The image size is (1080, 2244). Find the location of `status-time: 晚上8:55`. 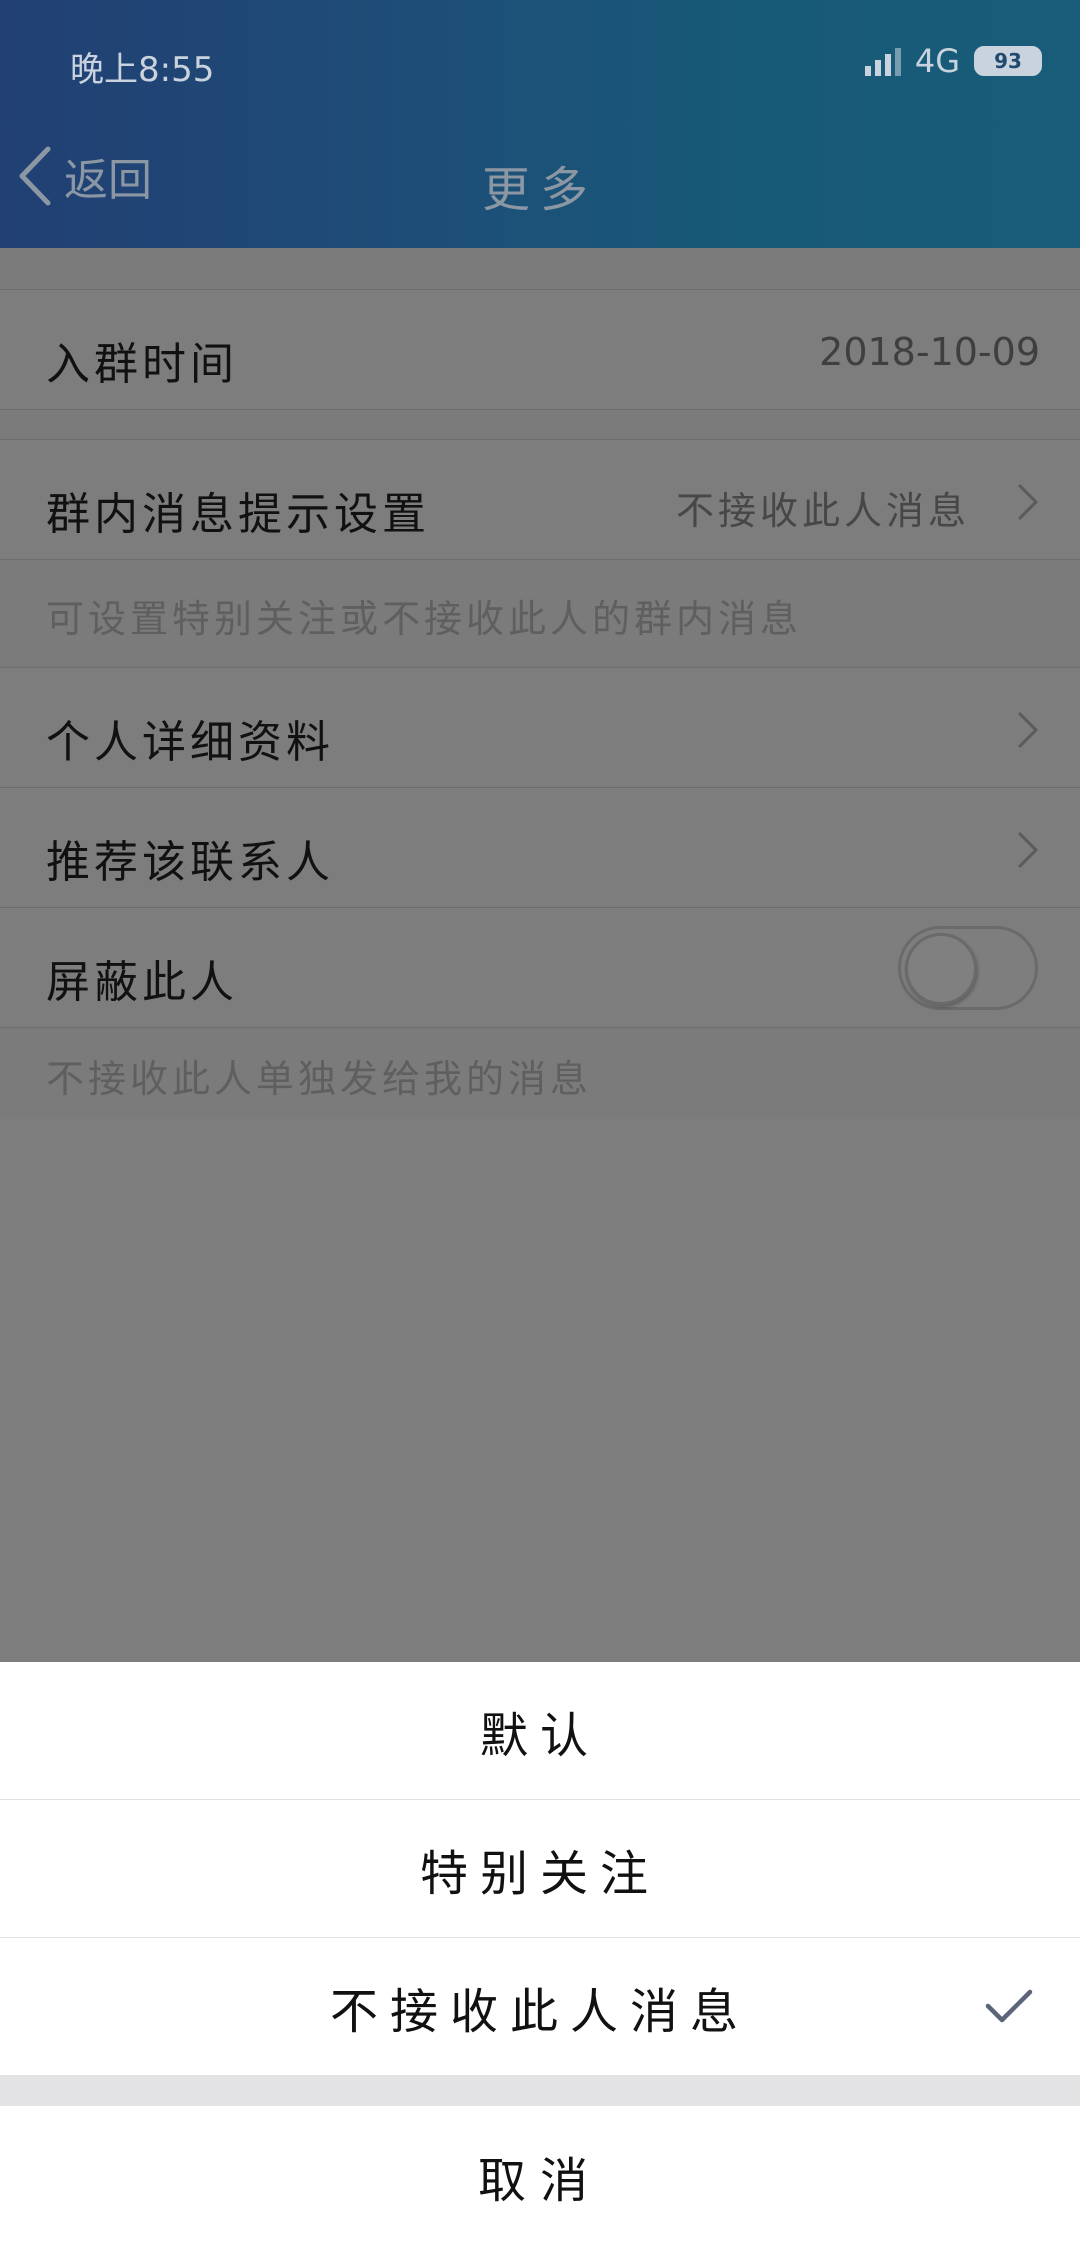

status-time: 晚上8:55 is located at coordinates (142, 70).